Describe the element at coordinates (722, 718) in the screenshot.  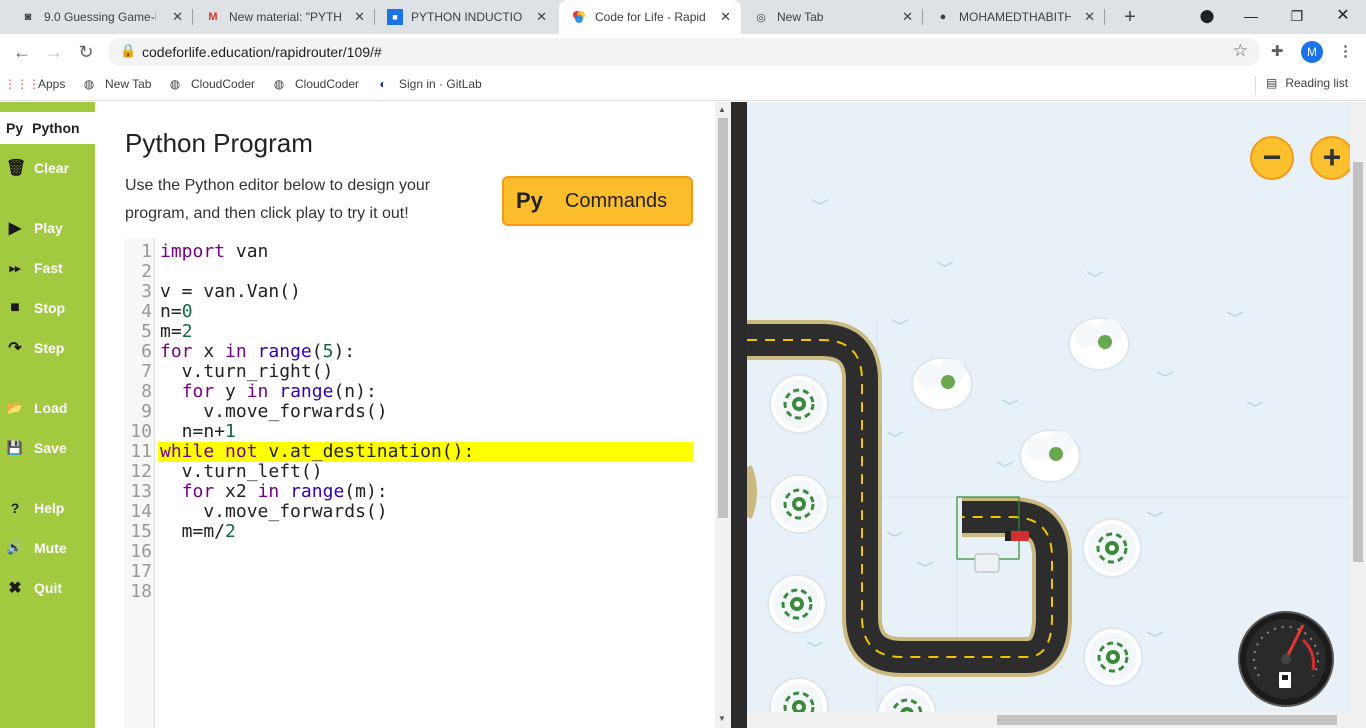
I see `scroll-down-icon: ▼` at that location.